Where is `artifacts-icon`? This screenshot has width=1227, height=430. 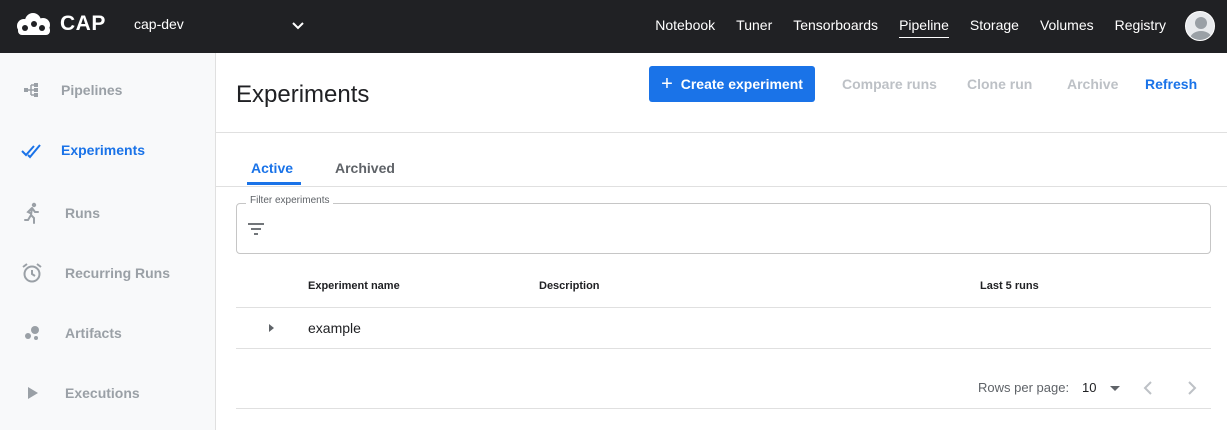
artifacts-icon is located at coordinates (32, 333).